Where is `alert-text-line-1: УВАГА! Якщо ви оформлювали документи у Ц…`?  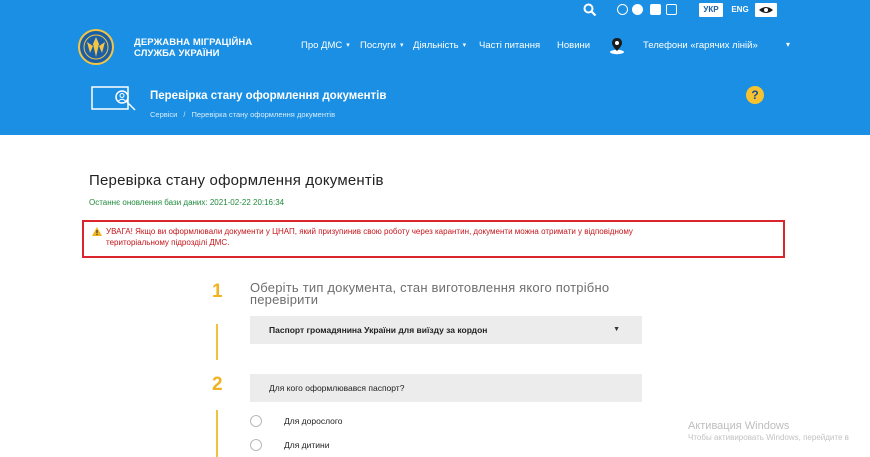 alert-text-line-1: УВАГА! Якщо ви оформлювали документи у Ц… is located at coordinates (369, 231).